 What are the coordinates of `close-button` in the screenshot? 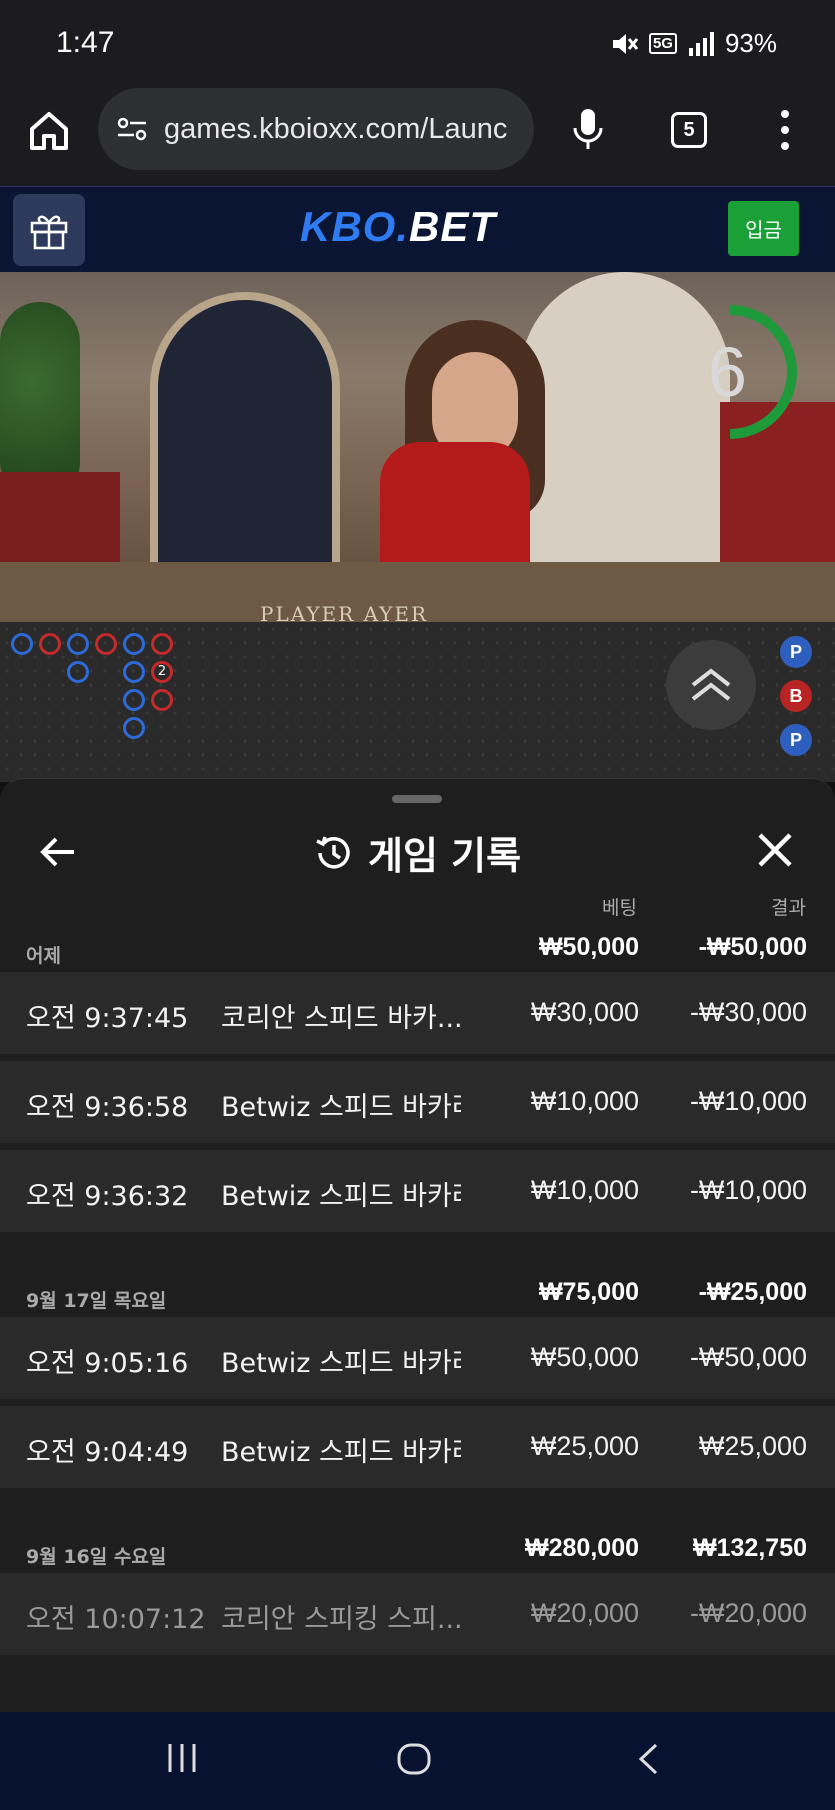 It's located at (775, 850).